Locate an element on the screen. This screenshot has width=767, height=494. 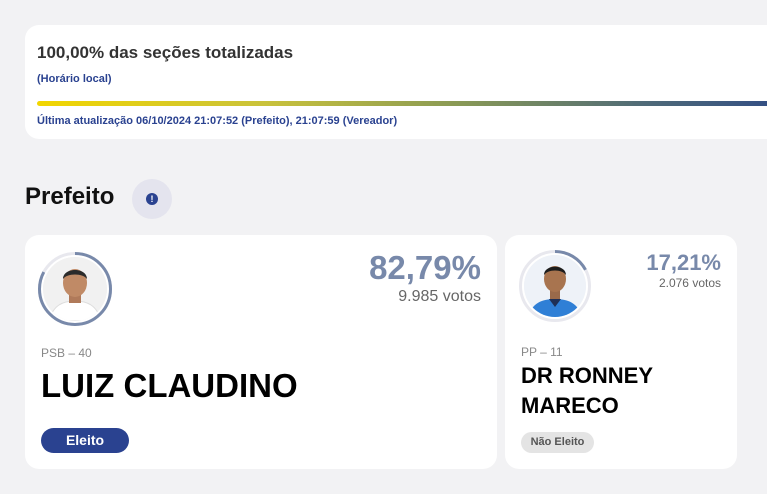
party-number: PP – 11 is located at coordinates (542, 352).